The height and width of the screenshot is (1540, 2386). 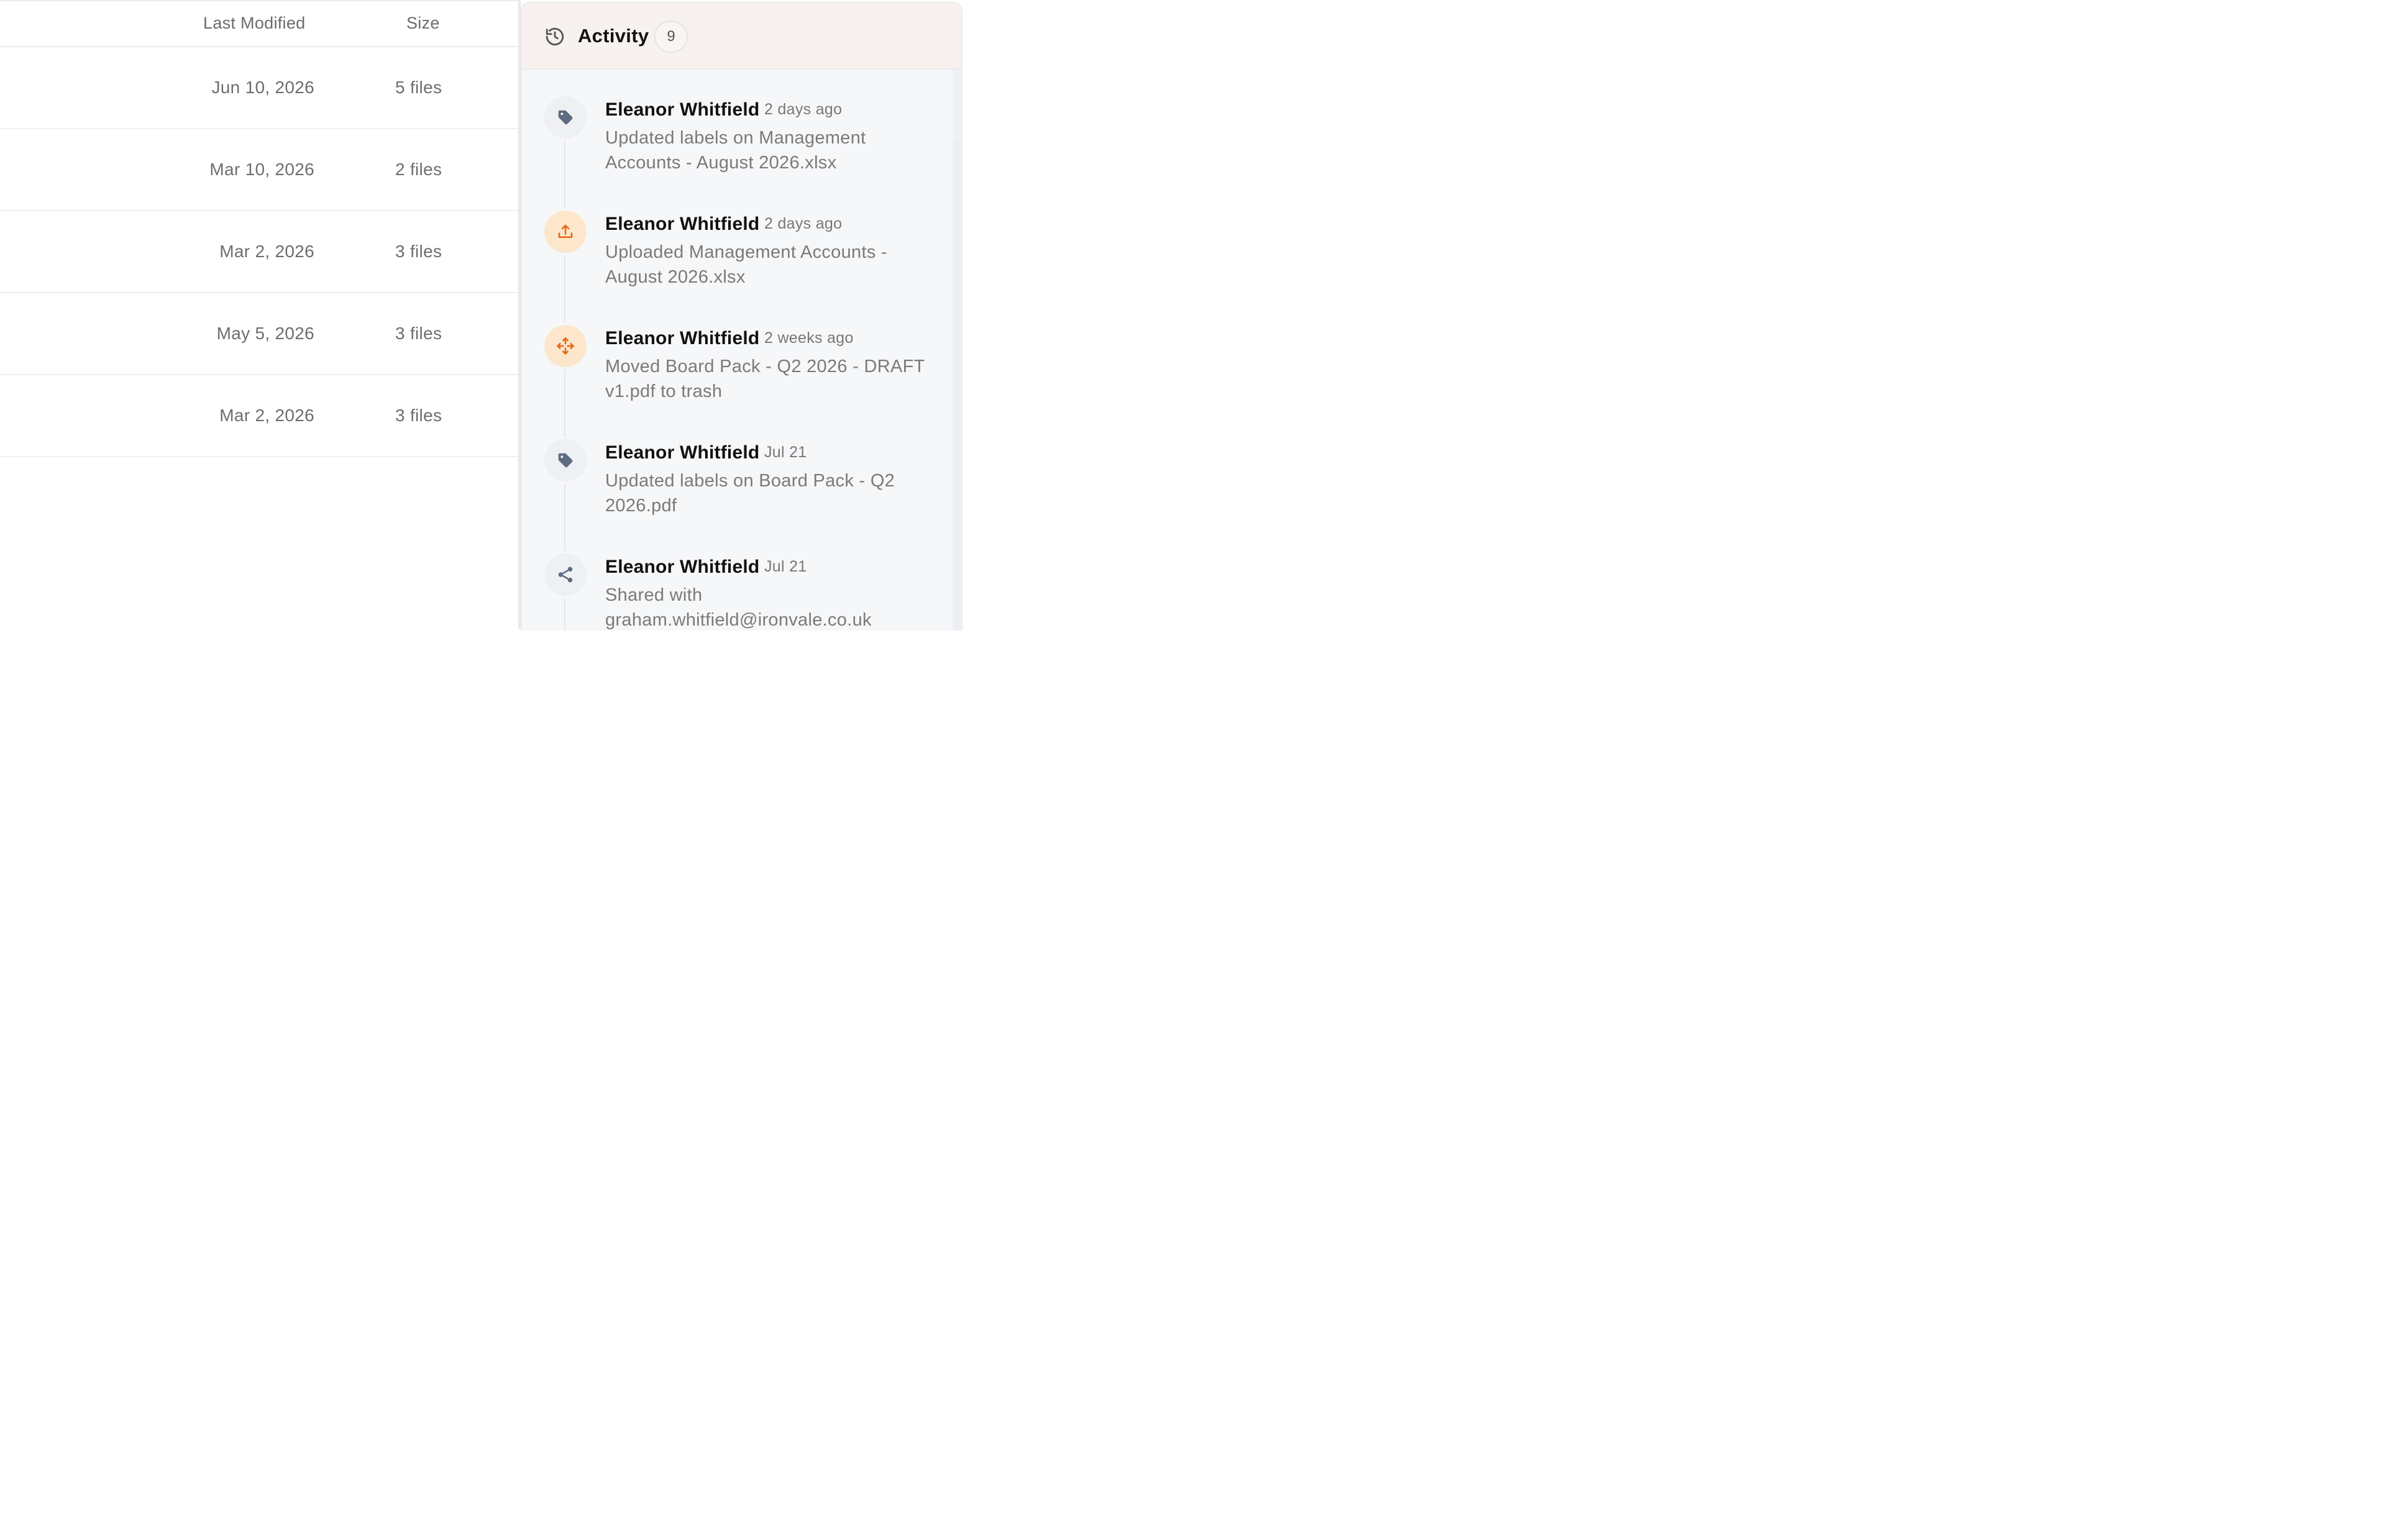 I want to click on share-icon, so click(x=565, y=575).